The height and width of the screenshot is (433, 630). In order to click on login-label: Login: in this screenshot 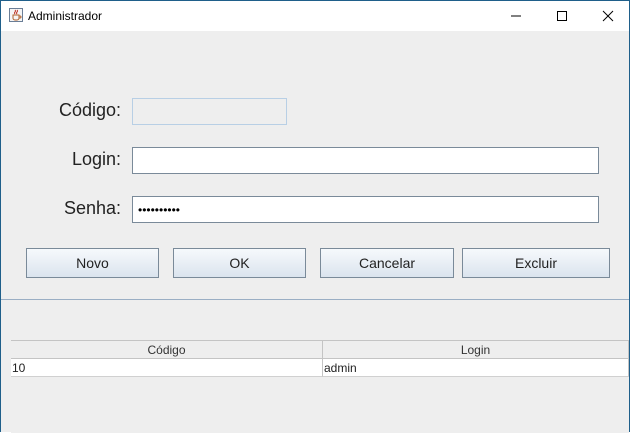, I will do `click(96, 159)`.